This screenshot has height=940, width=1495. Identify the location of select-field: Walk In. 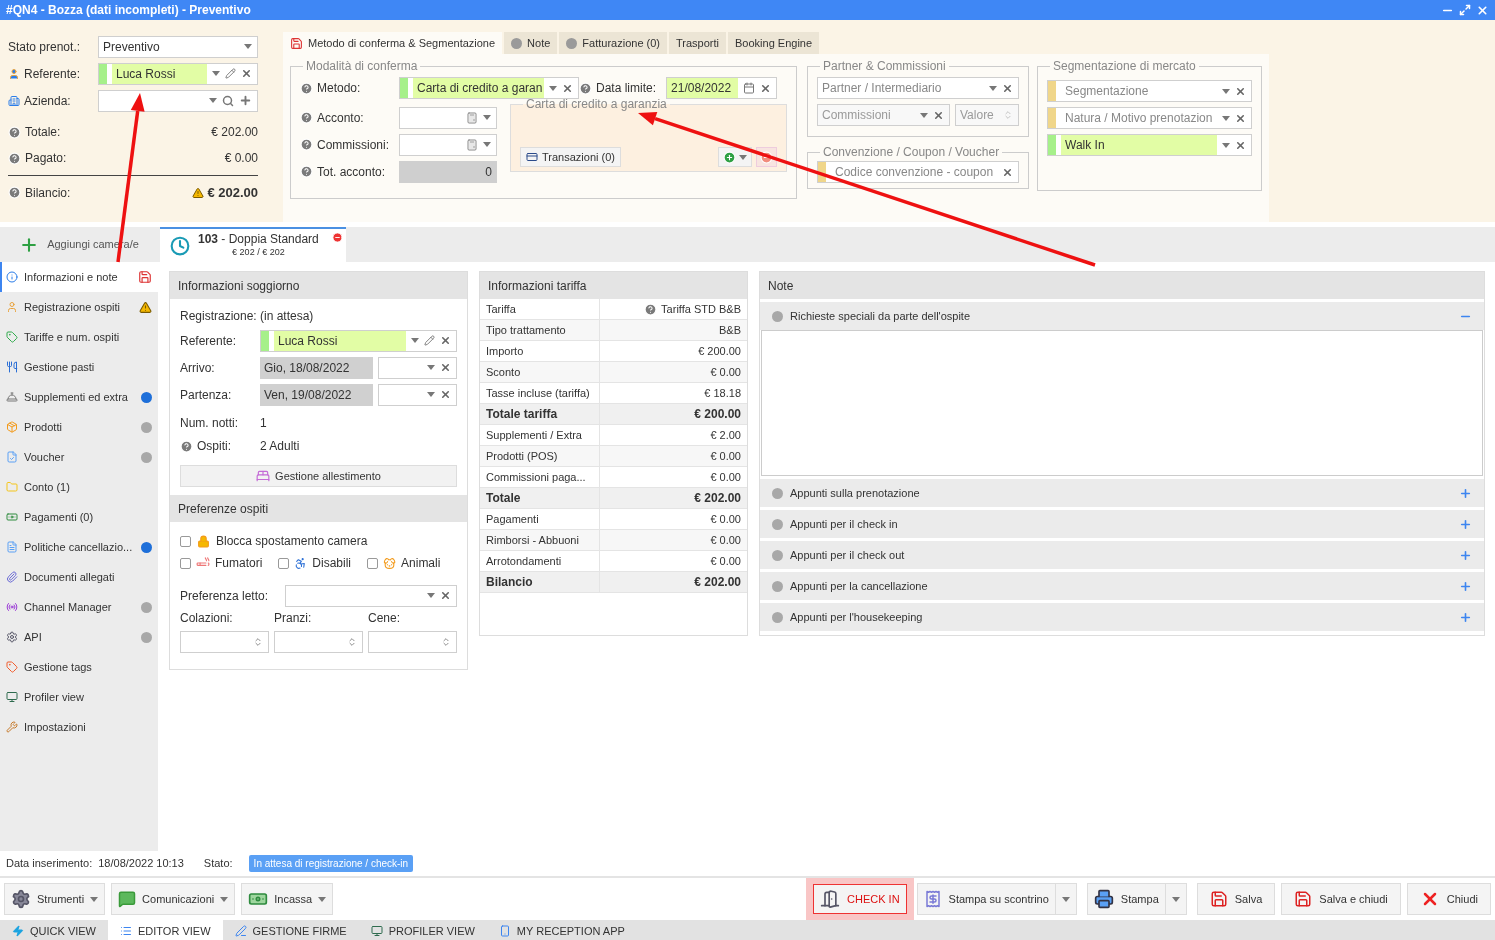
(1149, 145).